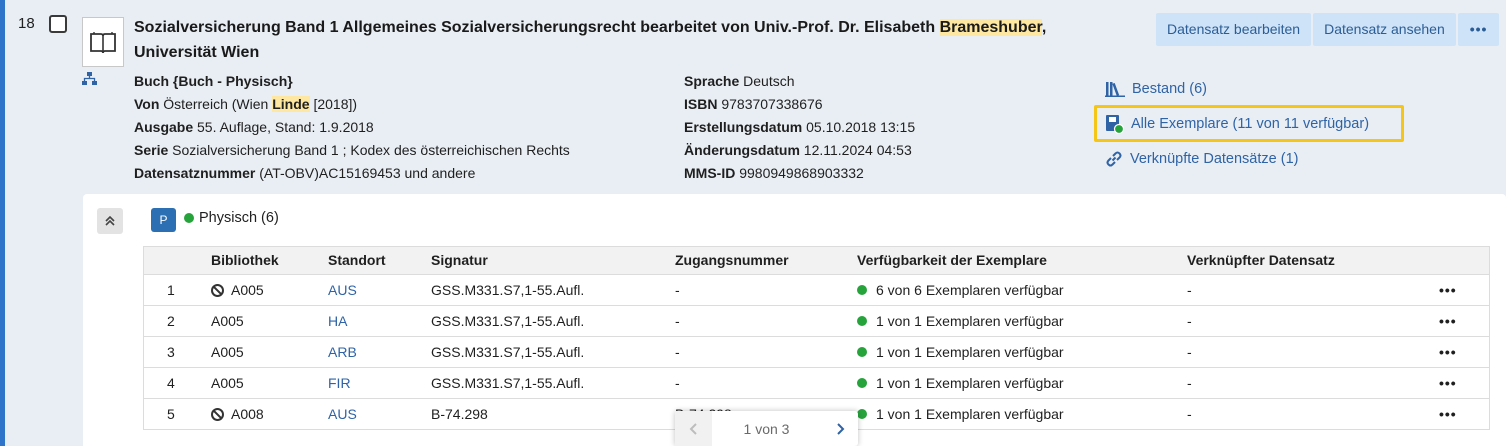  What do you see at coordinates (857, 150) in the screenshot?
I see `aenderungsdatum-value: 12.11.2024 04:53` at bounding box center [857, 150].